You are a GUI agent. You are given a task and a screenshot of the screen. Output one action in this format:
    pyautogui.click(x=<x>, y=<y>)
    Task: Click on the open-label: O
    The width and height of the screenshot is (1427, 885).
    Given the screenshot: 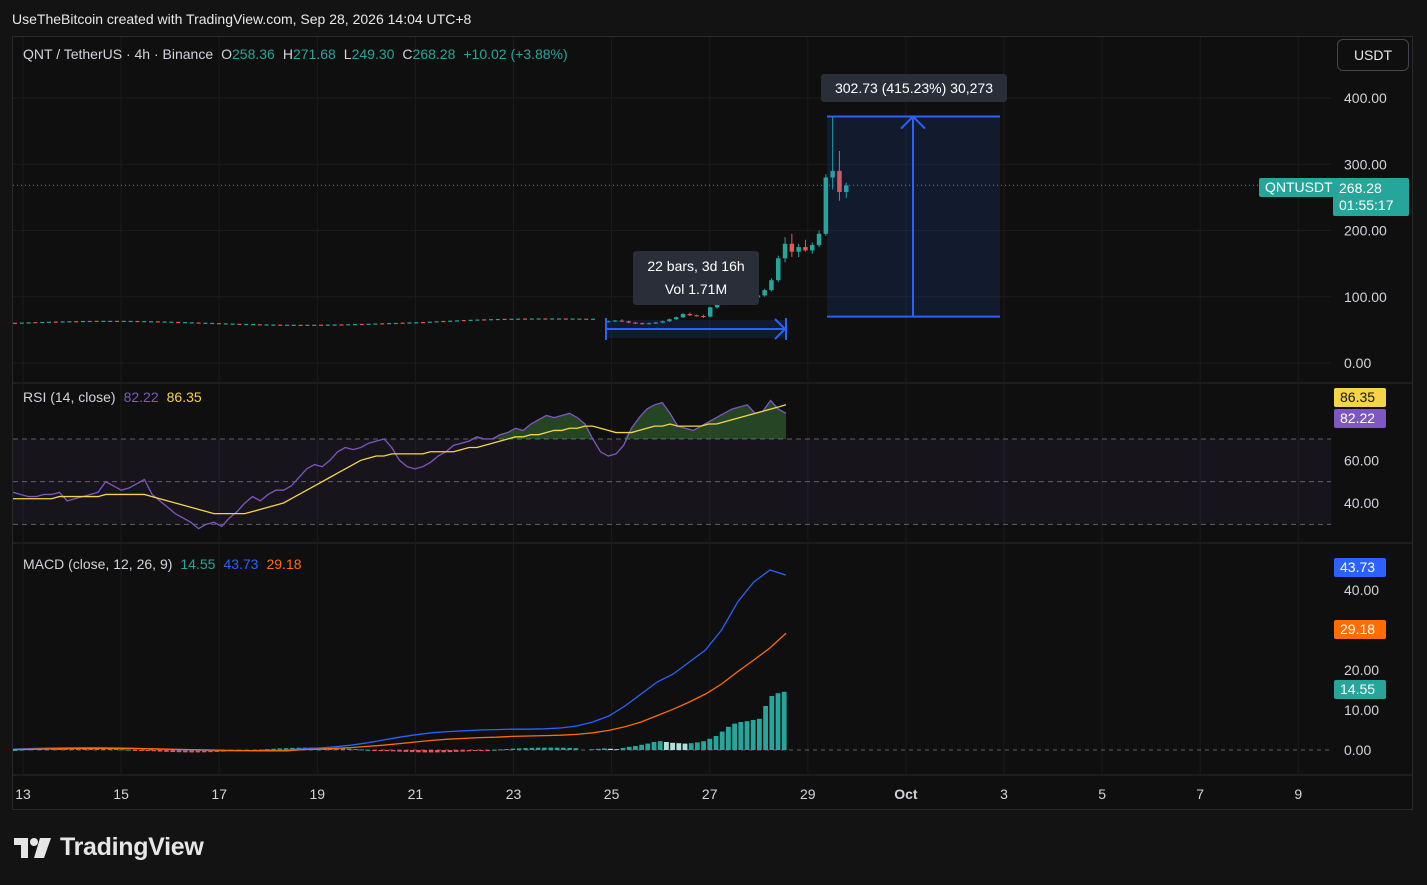 What is the action you would take?
    pyautogui.click(x=227, y=54)
    